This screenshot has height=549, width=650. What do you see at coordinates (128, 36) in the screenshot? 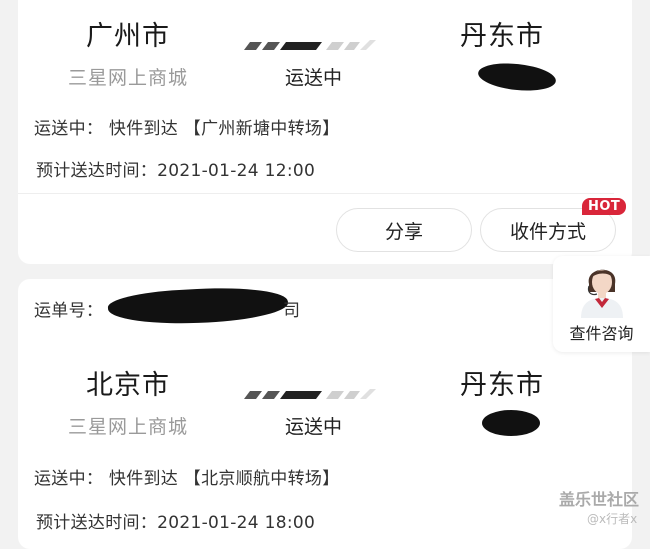
I see `origin-city: 广州市` at bounding box center [128, 36].